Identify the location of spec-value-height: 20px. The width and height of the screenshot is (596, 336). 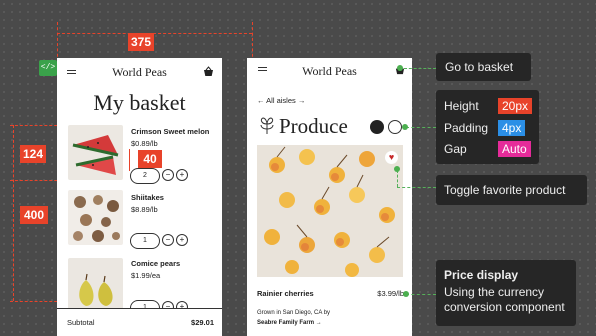
(515, 106).